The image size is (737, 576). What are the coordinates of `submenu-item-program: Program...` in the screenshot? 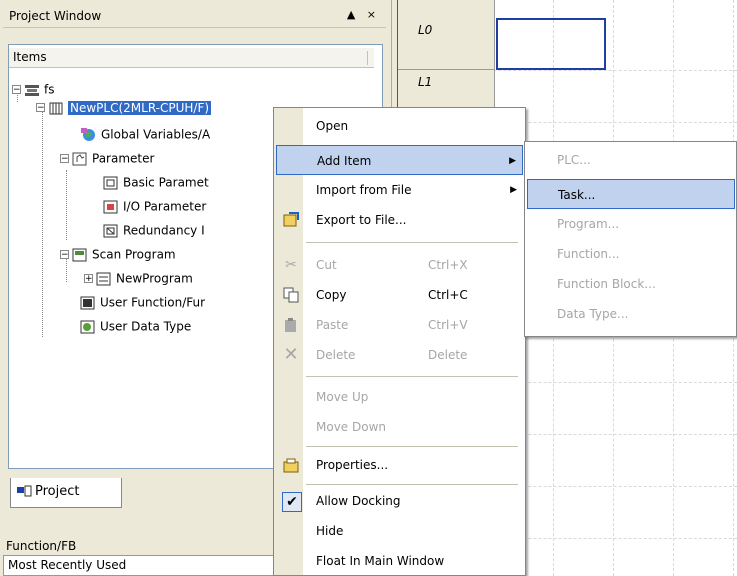 It's located at (631, 224).